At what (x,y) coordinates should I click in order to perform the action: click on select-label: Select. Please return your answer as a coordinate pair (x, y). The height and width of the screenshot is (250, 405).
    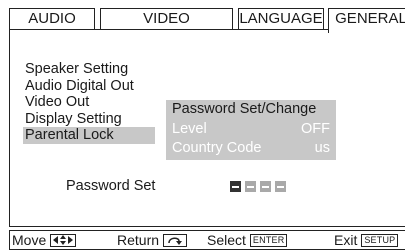
    Looking at the image, I should click on (226, 240).